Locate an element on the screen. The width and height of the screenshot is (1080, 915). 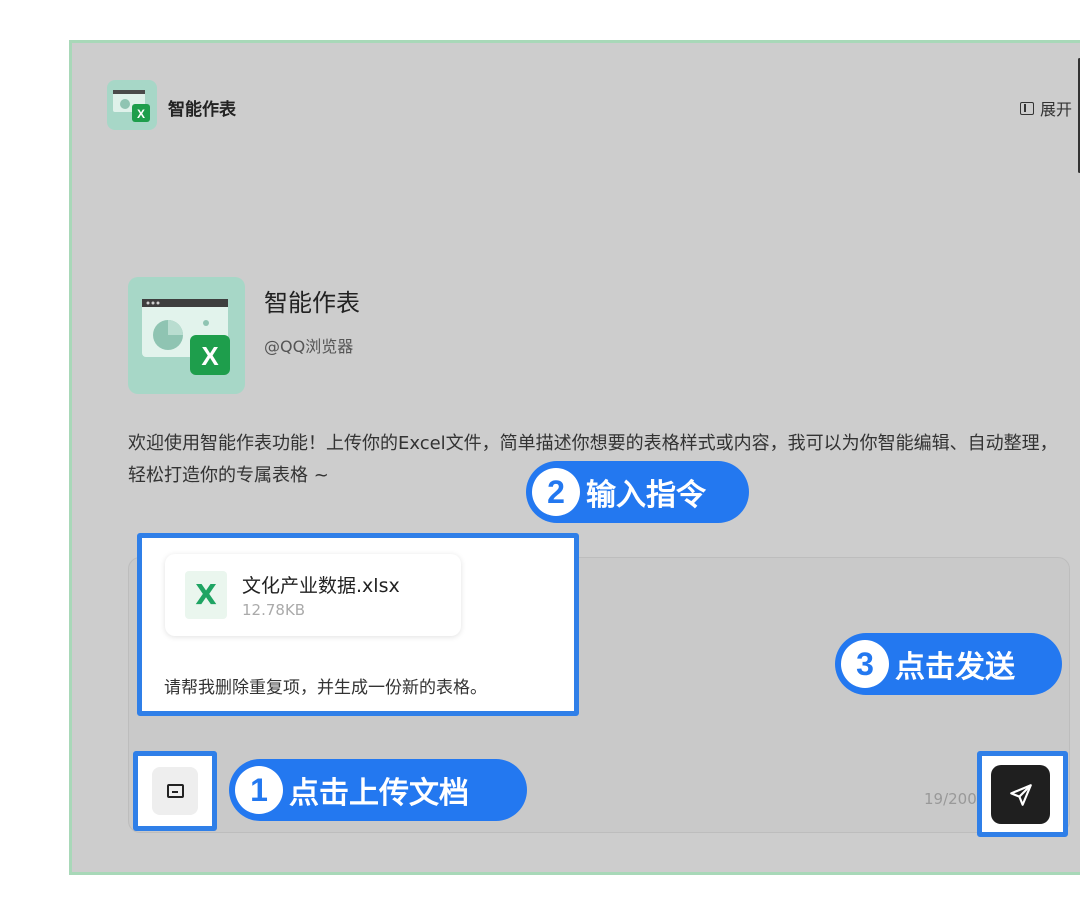
send-button is located at coordinates (1020, 794).